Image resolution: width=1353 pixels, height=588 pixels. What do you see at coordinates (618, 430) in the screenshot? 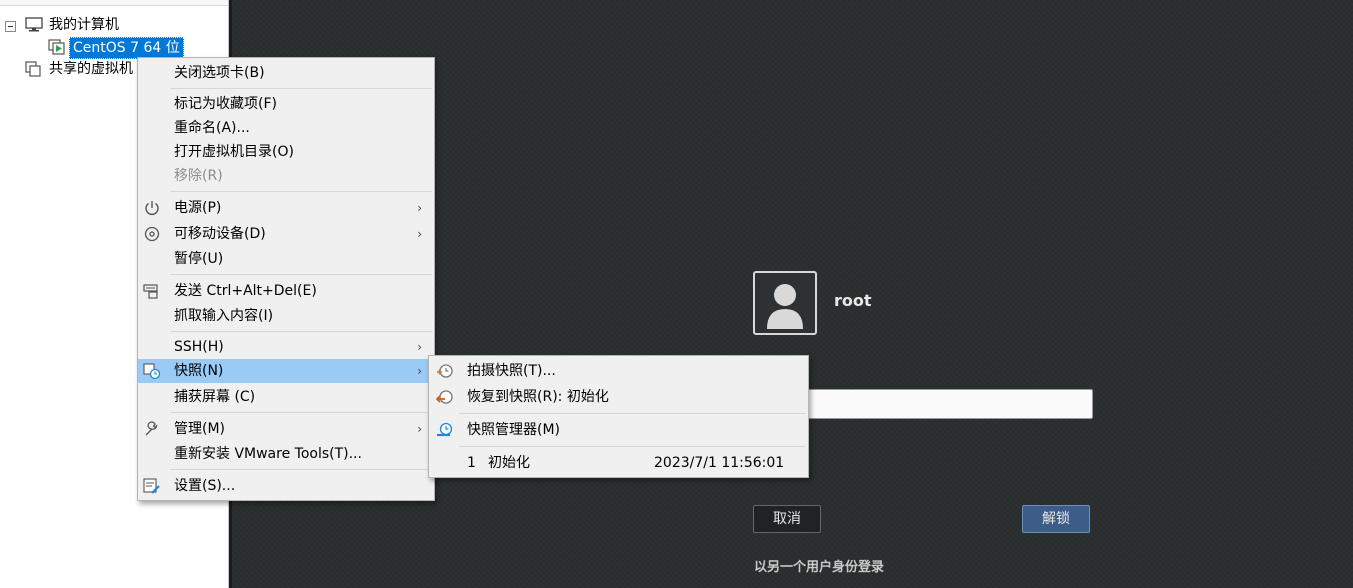
I see `menu-item-snapshot-manager: 快照管理器(M)` at bounding box center [618, 430].